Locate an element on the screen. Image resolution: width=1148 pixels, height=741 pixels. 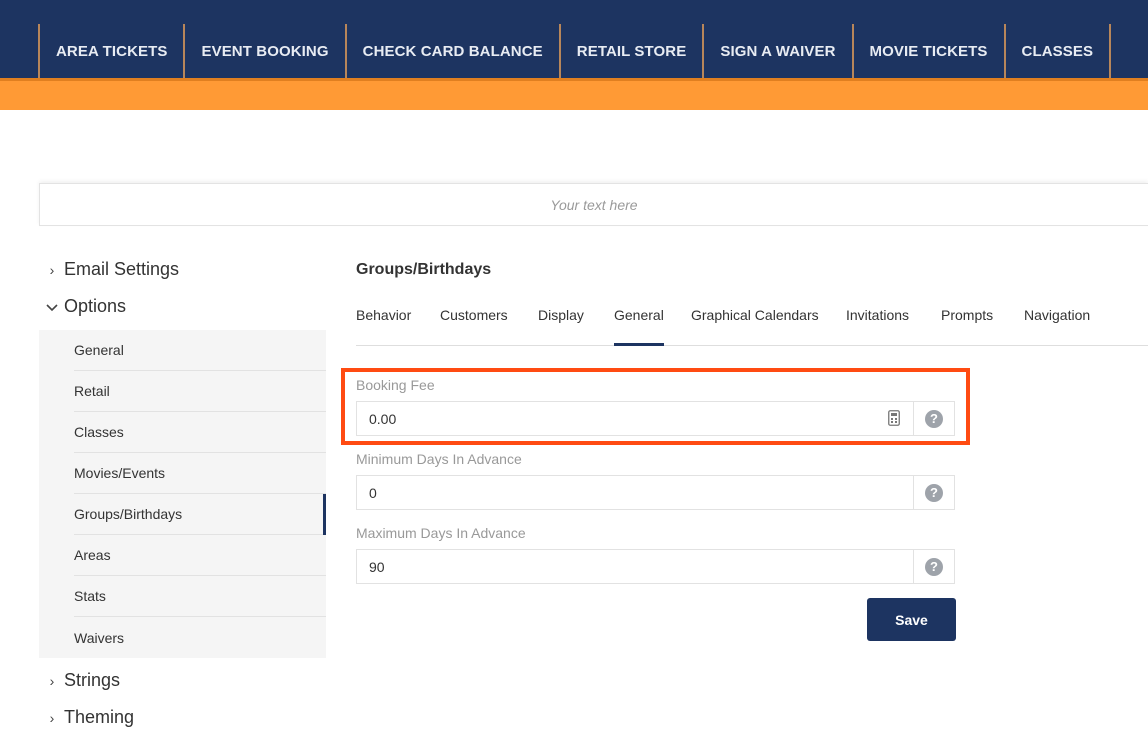
sidebar-item-strings: › Strings is located at coordinates (82, 680).